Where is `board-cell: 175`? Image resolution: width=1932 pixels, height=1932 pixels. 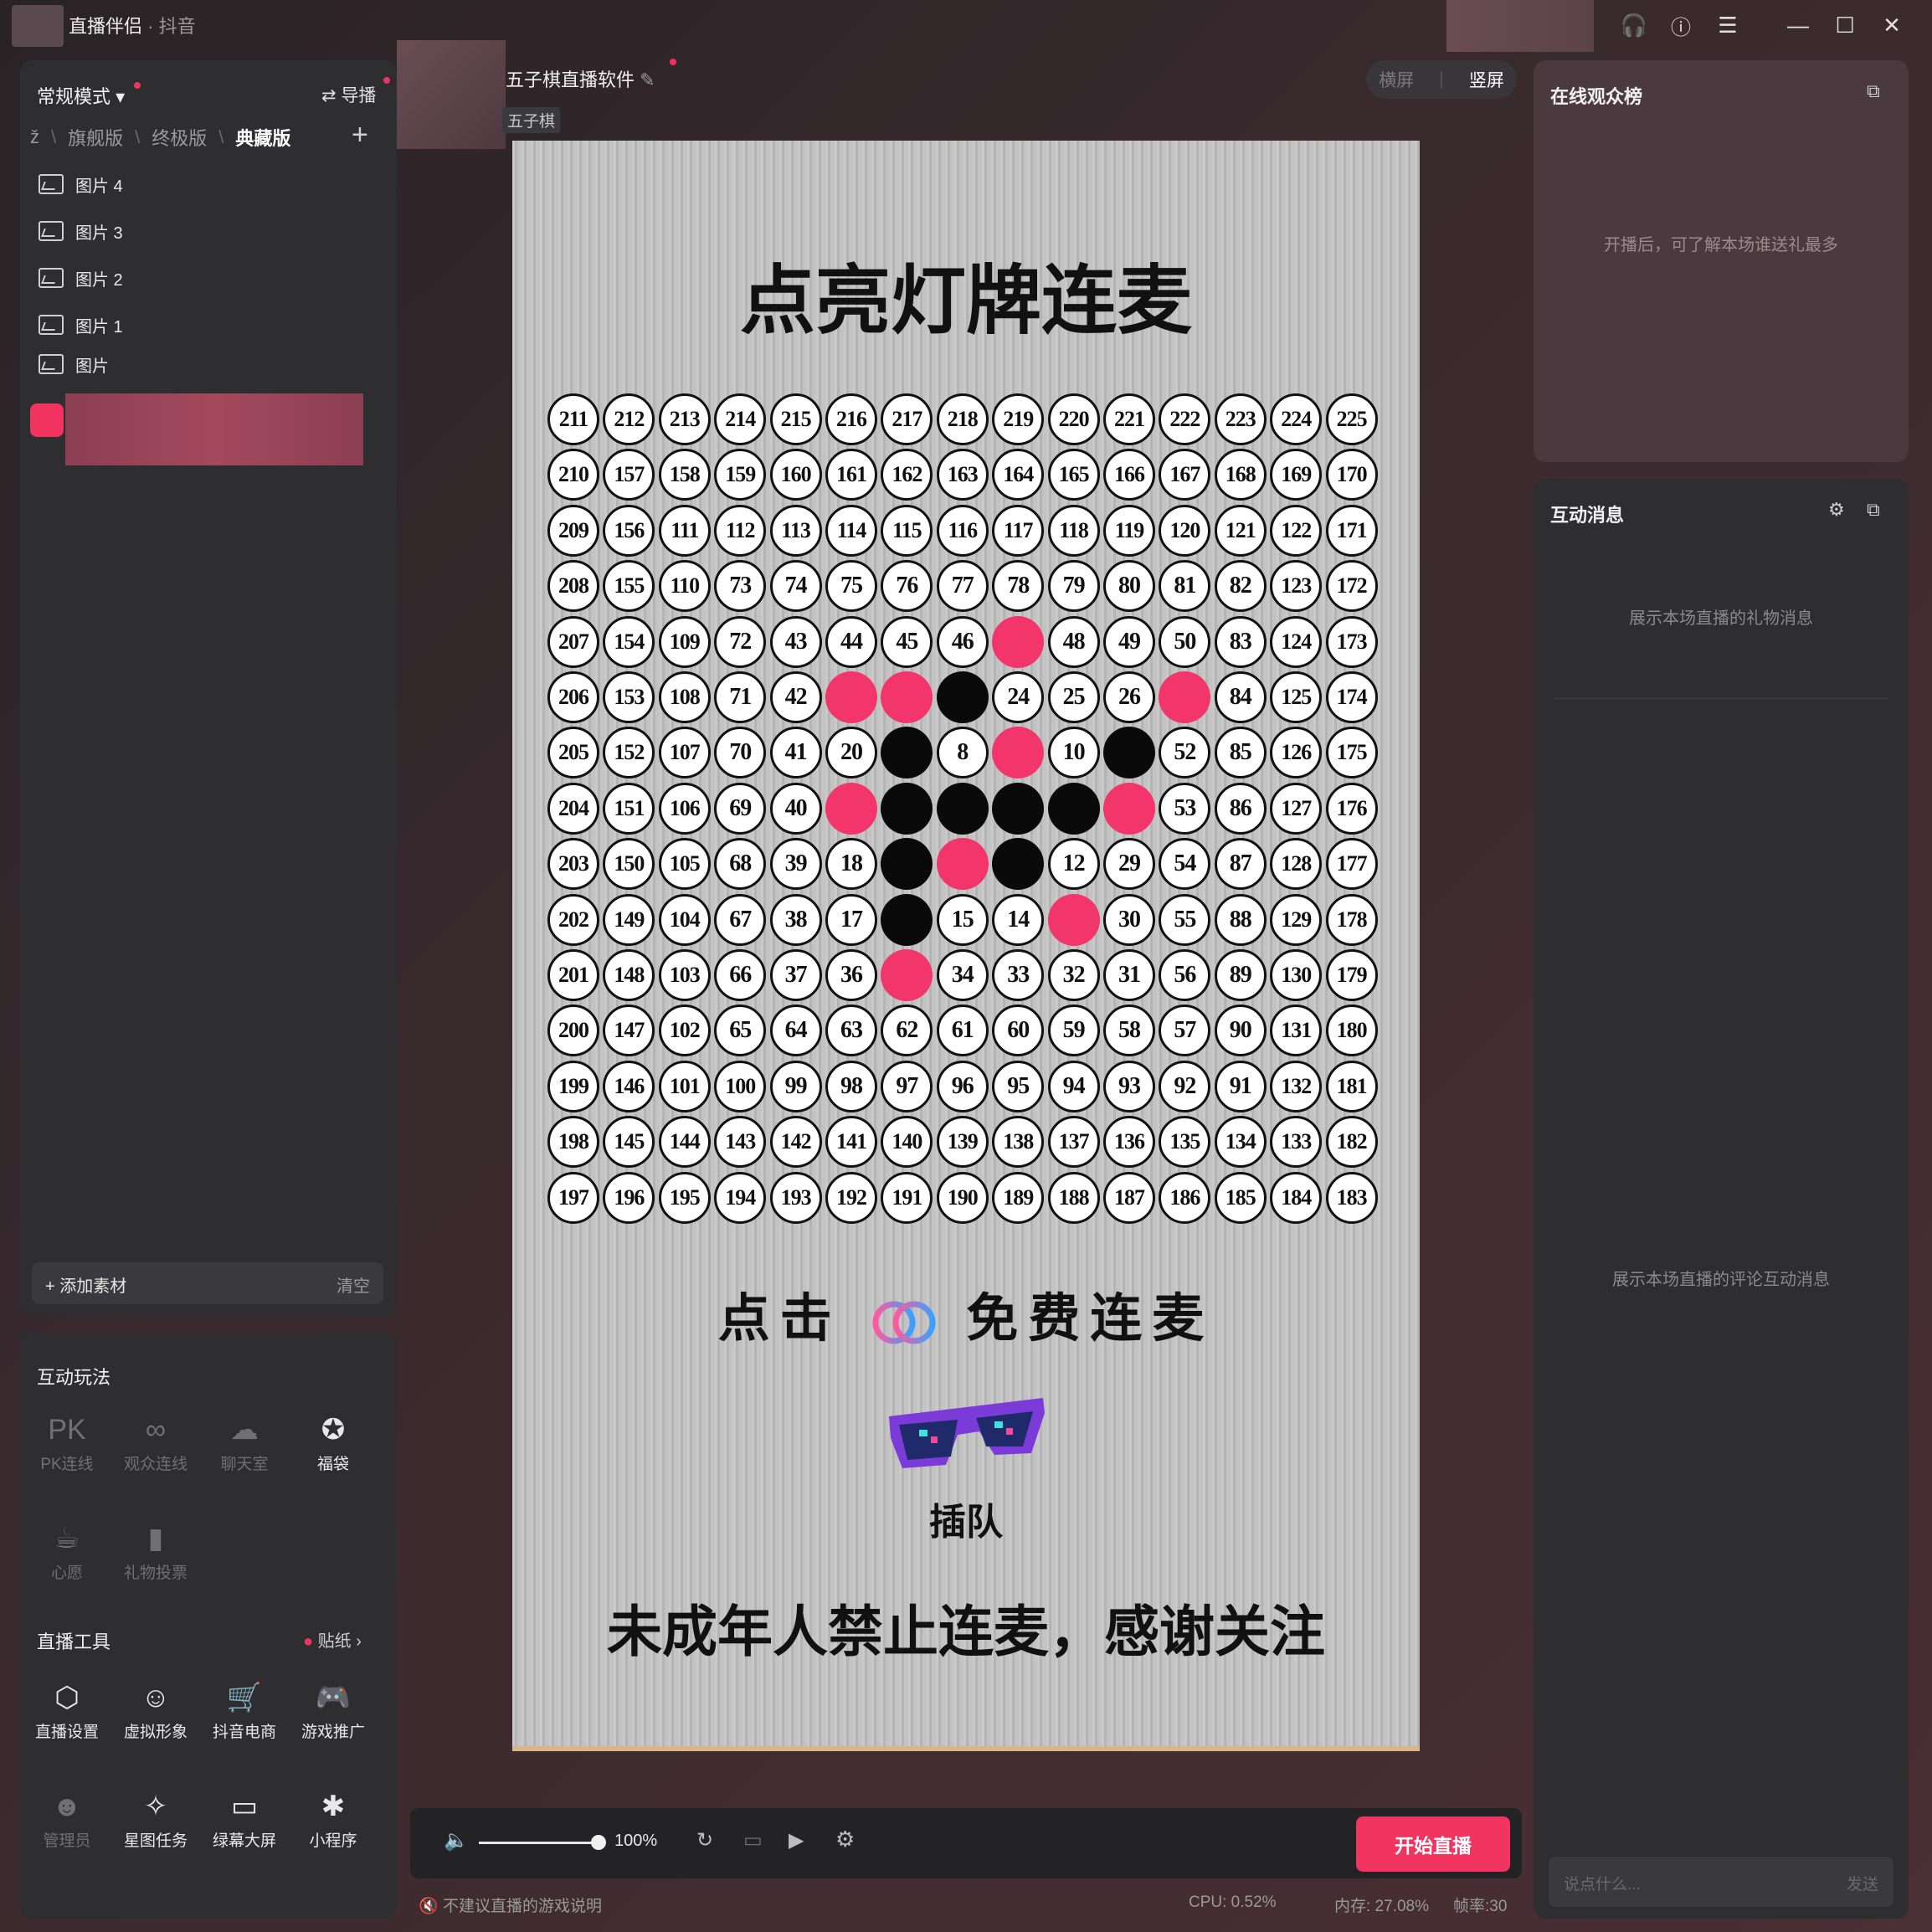
board-cell: 175 is located at coordinates (1352, 753).